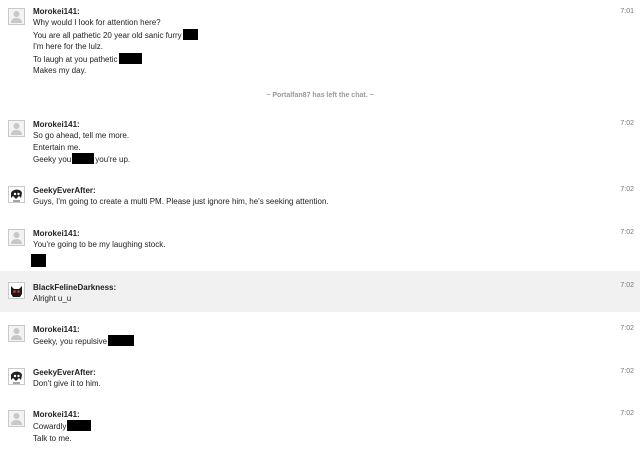 This screenshot has width=640, height=461. What do you see at coordinates (316, 341) in the screenshot?
I see `message-line: Geeky, you repulsive` at bounding box center [316, 341].